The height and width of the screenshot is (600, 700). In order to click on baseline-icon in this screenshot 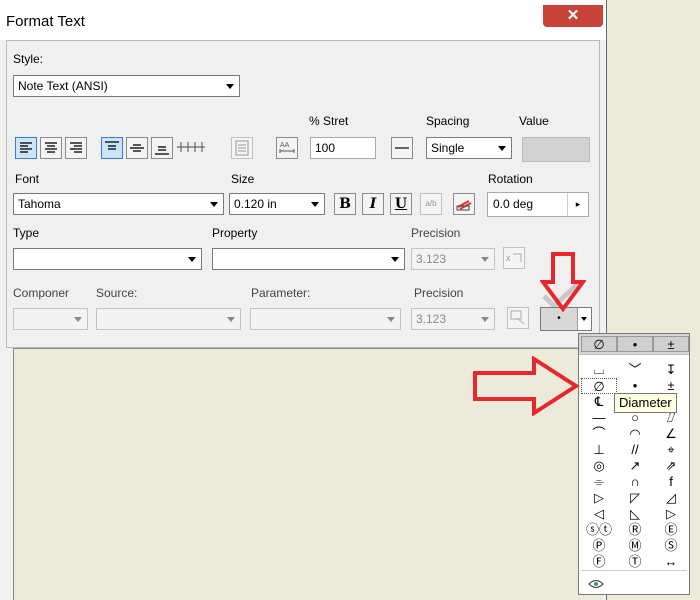, I will do `click(191, 147)`.